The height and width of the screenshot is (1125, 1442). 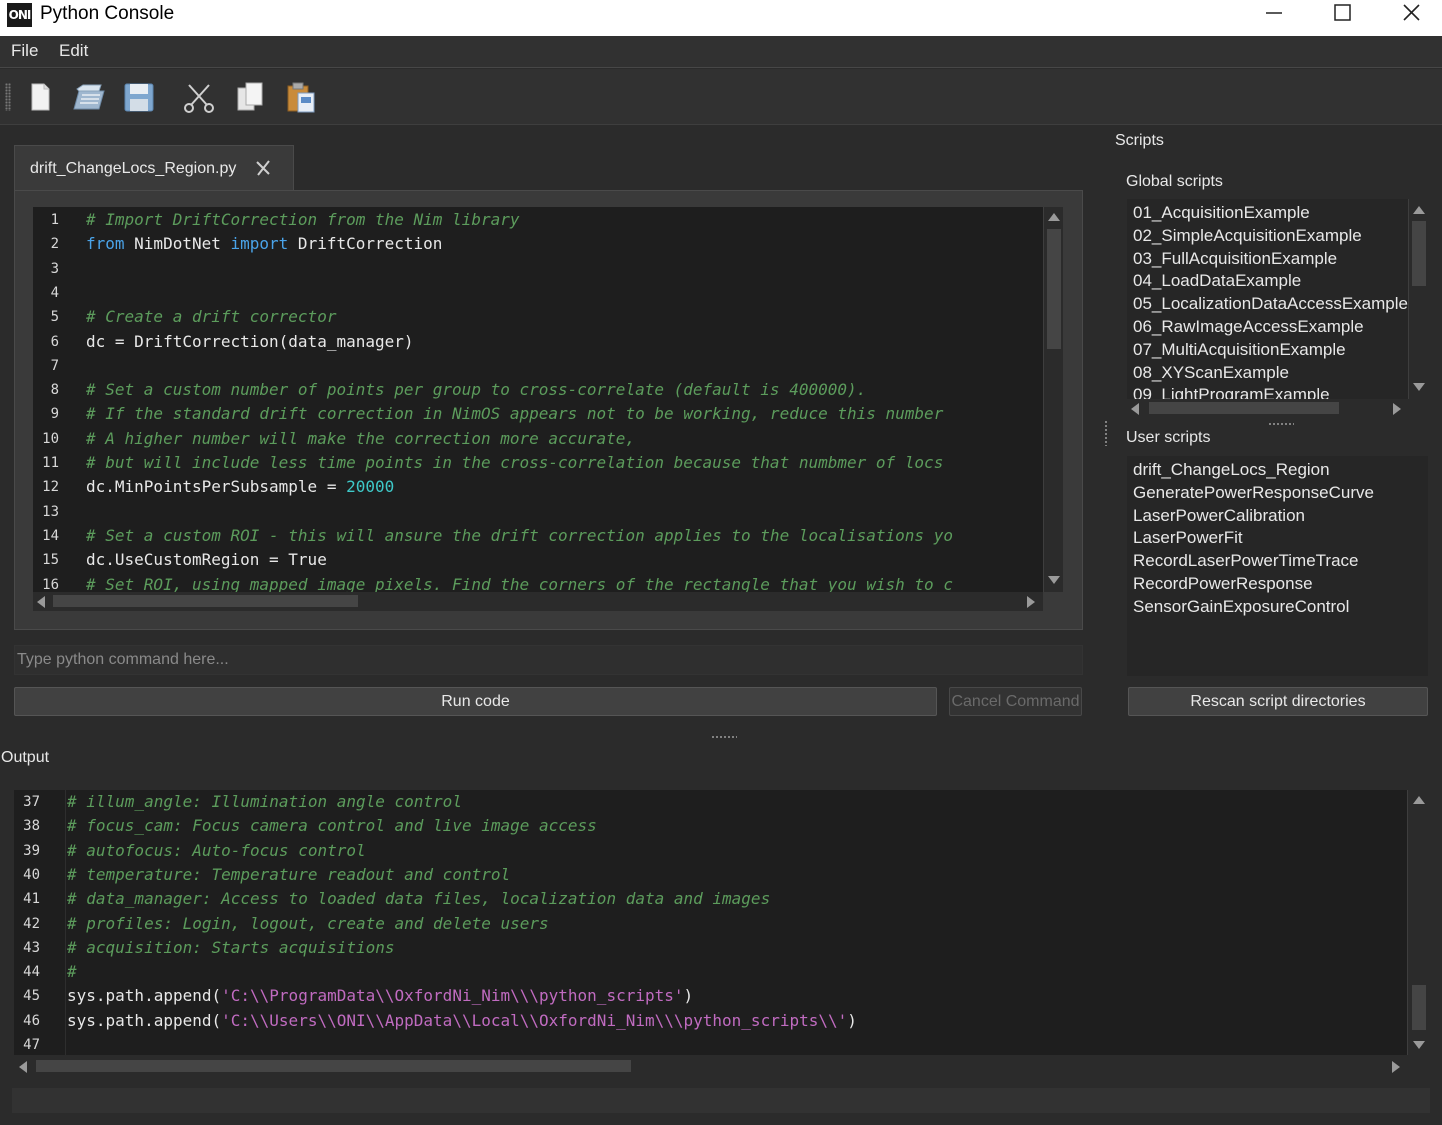 What do you see at coordinates (25, 757) in the screenshot?
I see `output-title: Output` at bounding box center [25, 757].